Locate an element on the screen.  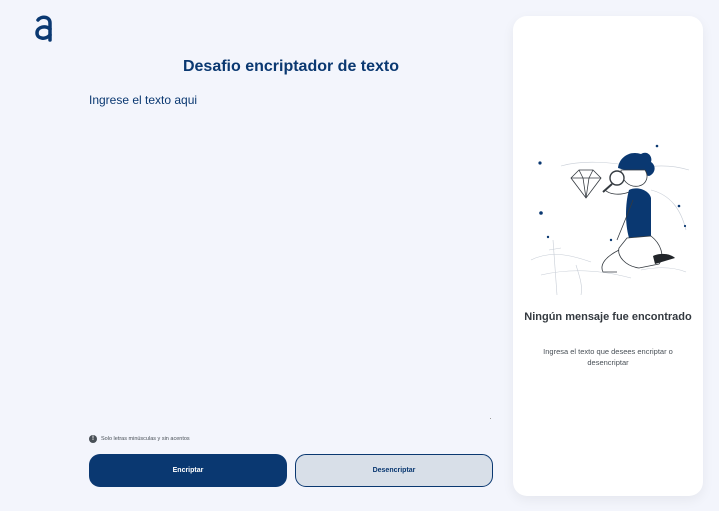
alura-logo-icon is located at coordinates (44, 28).